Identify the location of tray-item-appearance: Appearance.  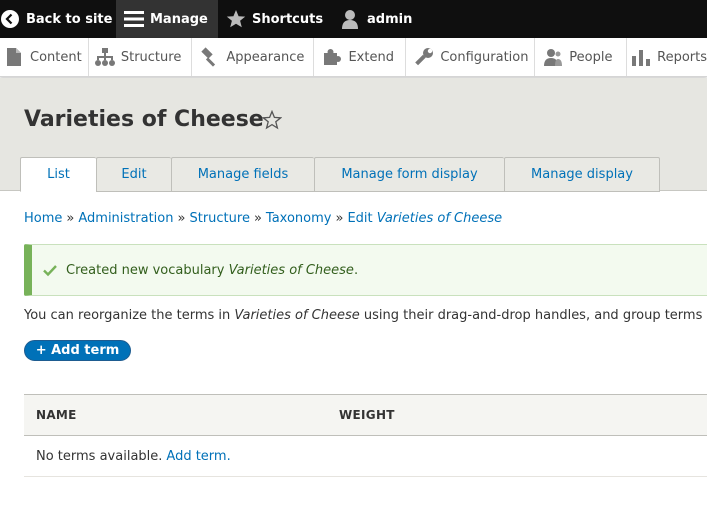
(253, 57).